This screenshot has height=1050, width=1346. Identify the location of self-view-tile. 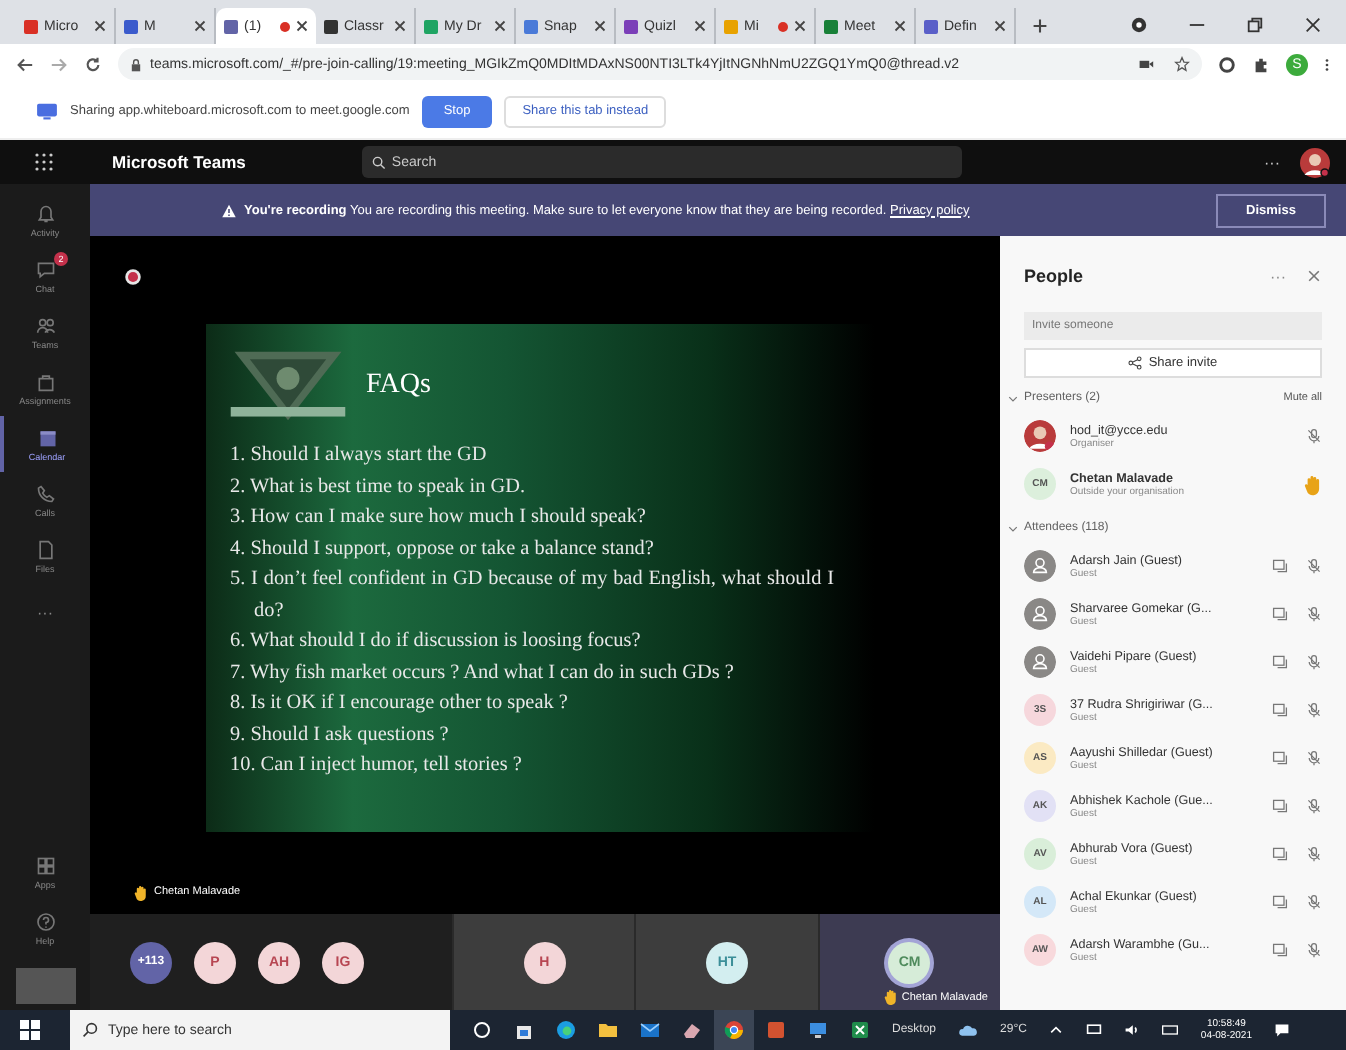
(45, 986).